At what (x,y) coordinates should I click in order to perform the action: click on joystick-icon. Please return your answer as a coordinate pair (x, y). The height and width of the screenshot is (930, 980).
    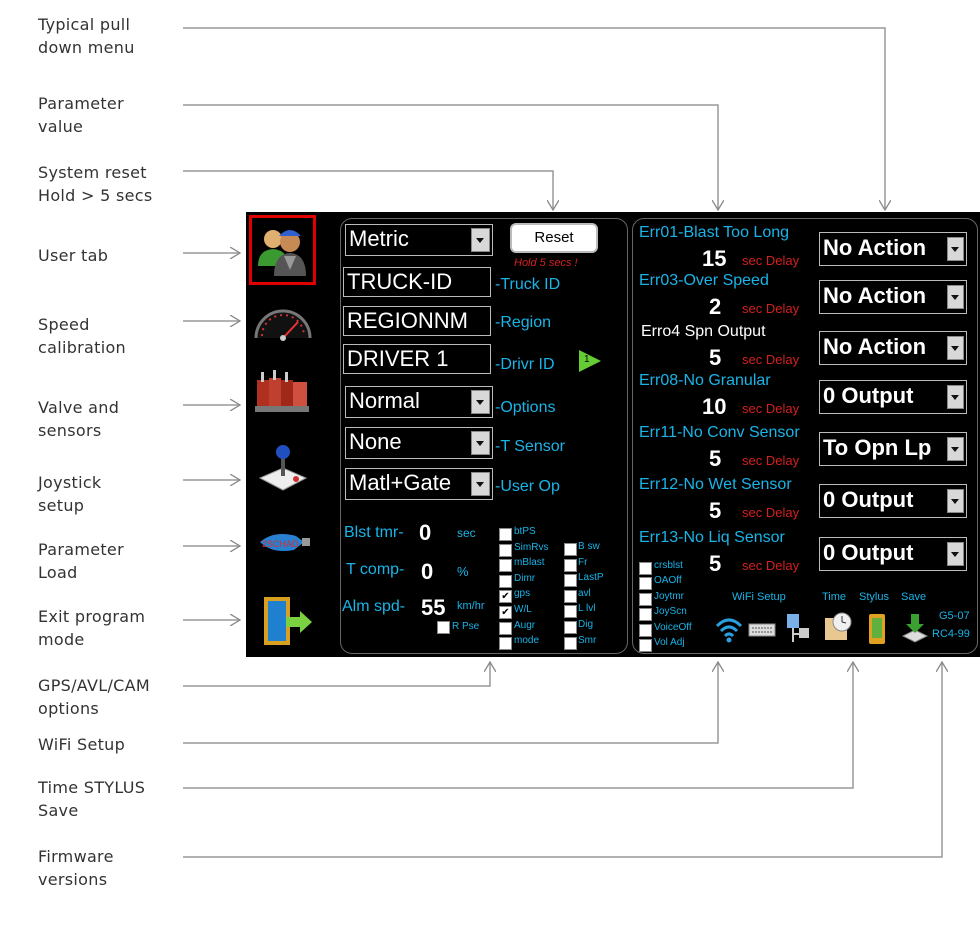
    Looking at the image, I should click on (283, 467).